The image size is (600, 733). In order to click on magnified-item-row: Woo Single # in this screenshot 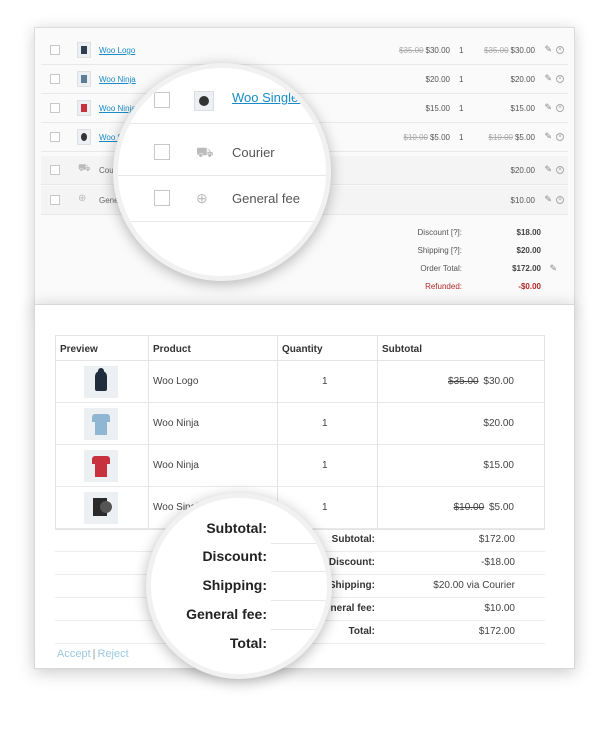, I will do `click(222, 101)`.